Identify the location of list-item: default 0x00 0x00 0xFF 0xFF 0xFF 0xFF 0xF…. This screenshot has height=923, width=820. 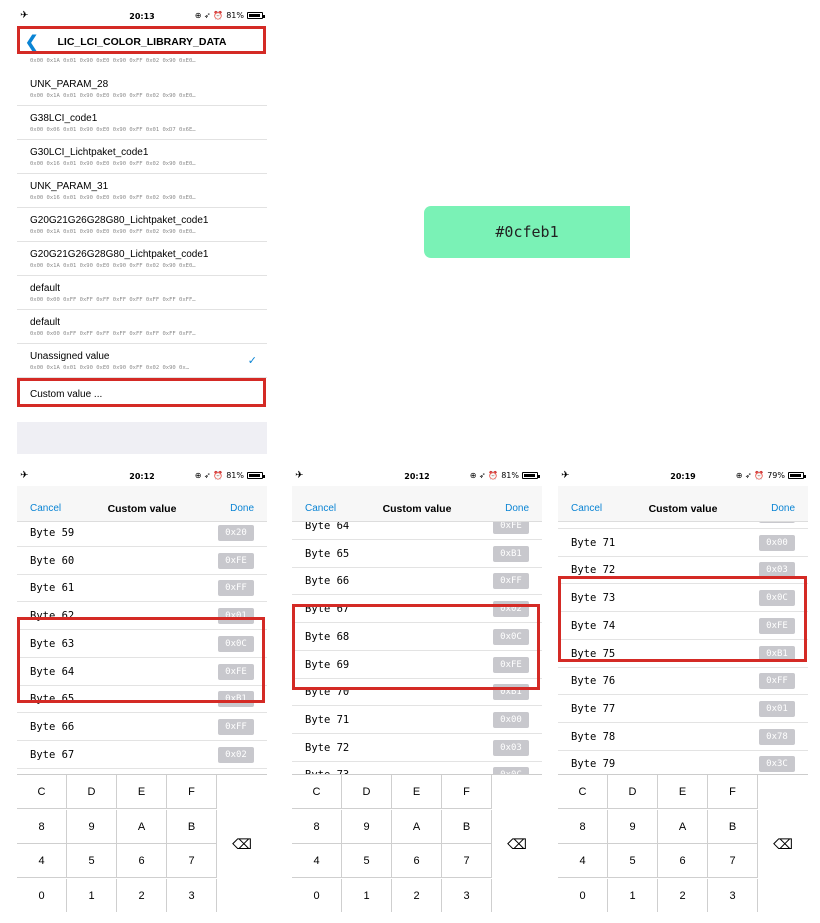
(142, 327).